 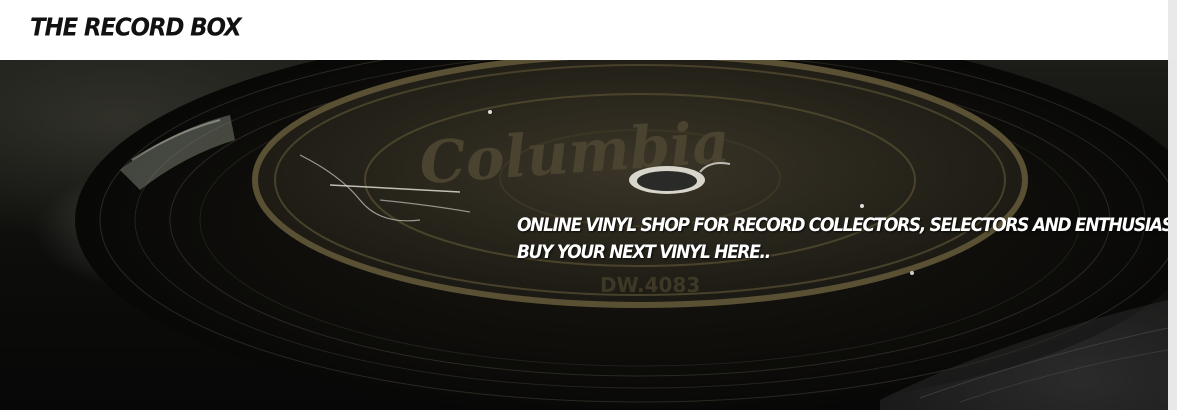 I want to click on page-scrollbar, so click(x=1172, y=205).